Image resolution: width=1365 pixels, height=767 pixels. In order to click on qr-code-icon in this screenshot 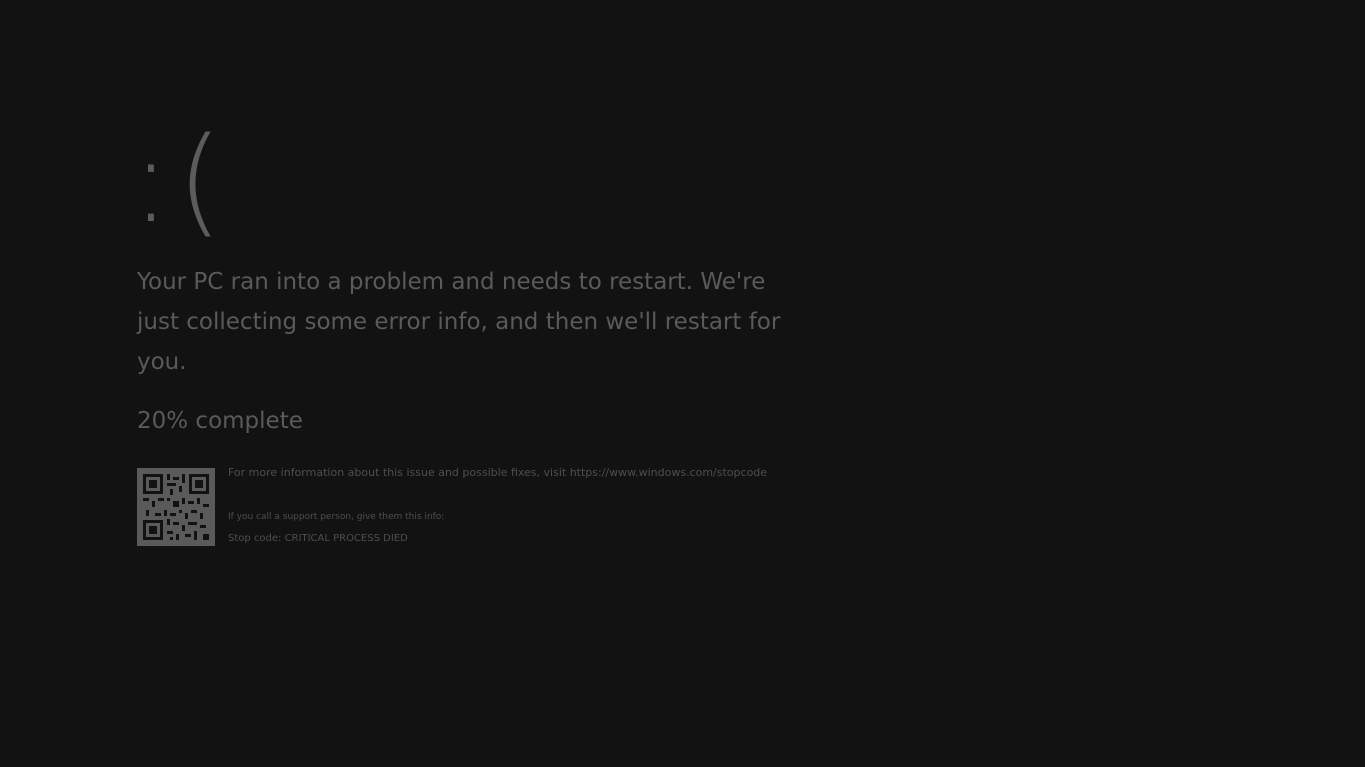, I will do `click(176, 507)`.